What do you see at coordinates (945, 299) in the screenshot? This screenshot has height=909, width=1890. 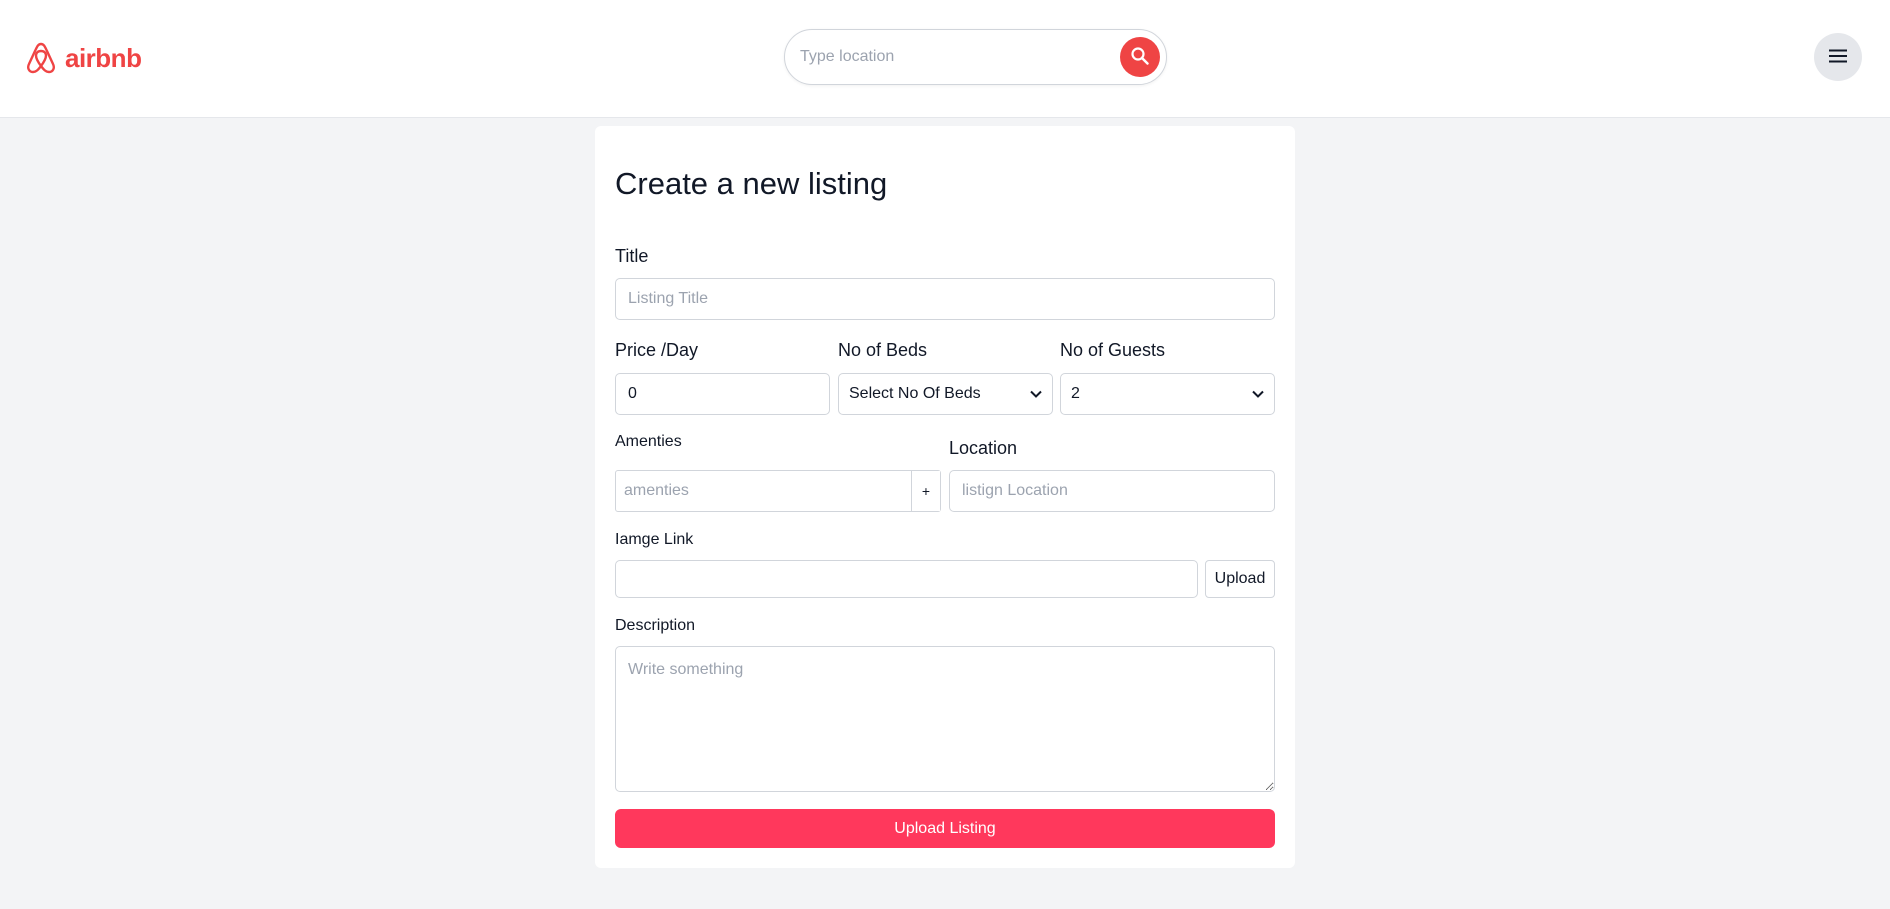 I see `listing-title-input` at bounding box center [945, 299].